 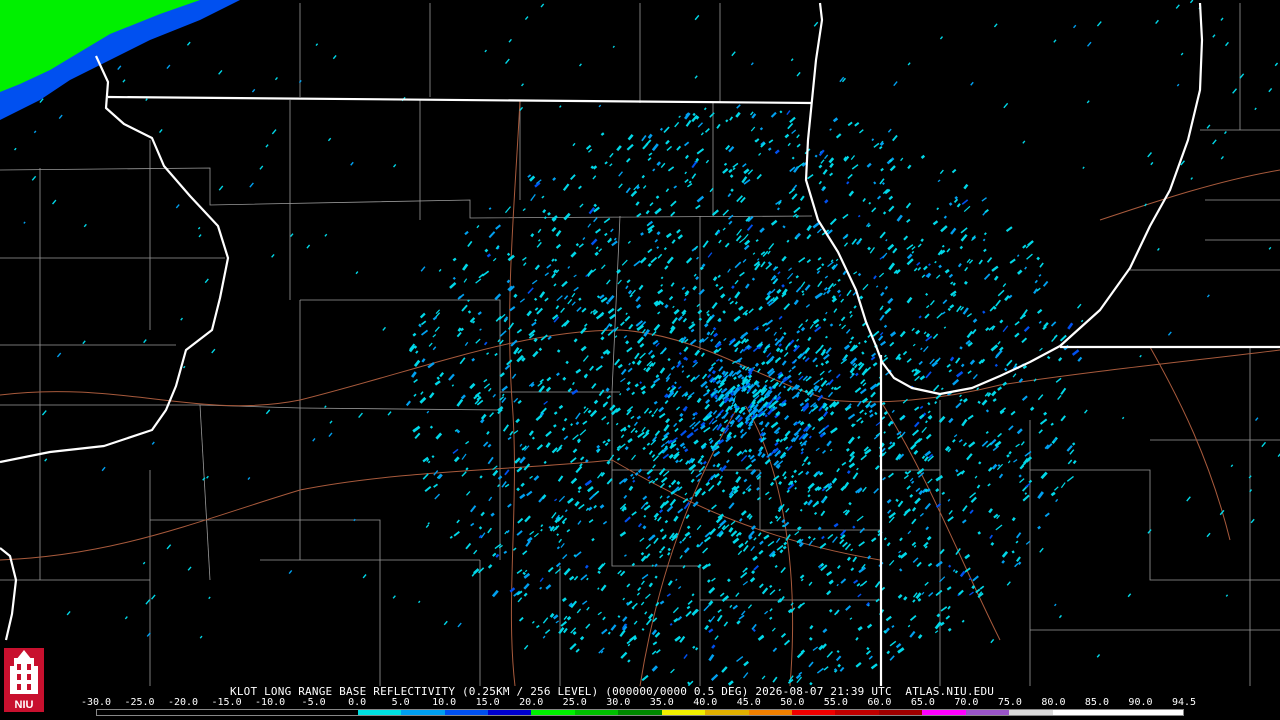 I want to click on colorbar-tick-label: 55.0, so click(x=835, y=702).